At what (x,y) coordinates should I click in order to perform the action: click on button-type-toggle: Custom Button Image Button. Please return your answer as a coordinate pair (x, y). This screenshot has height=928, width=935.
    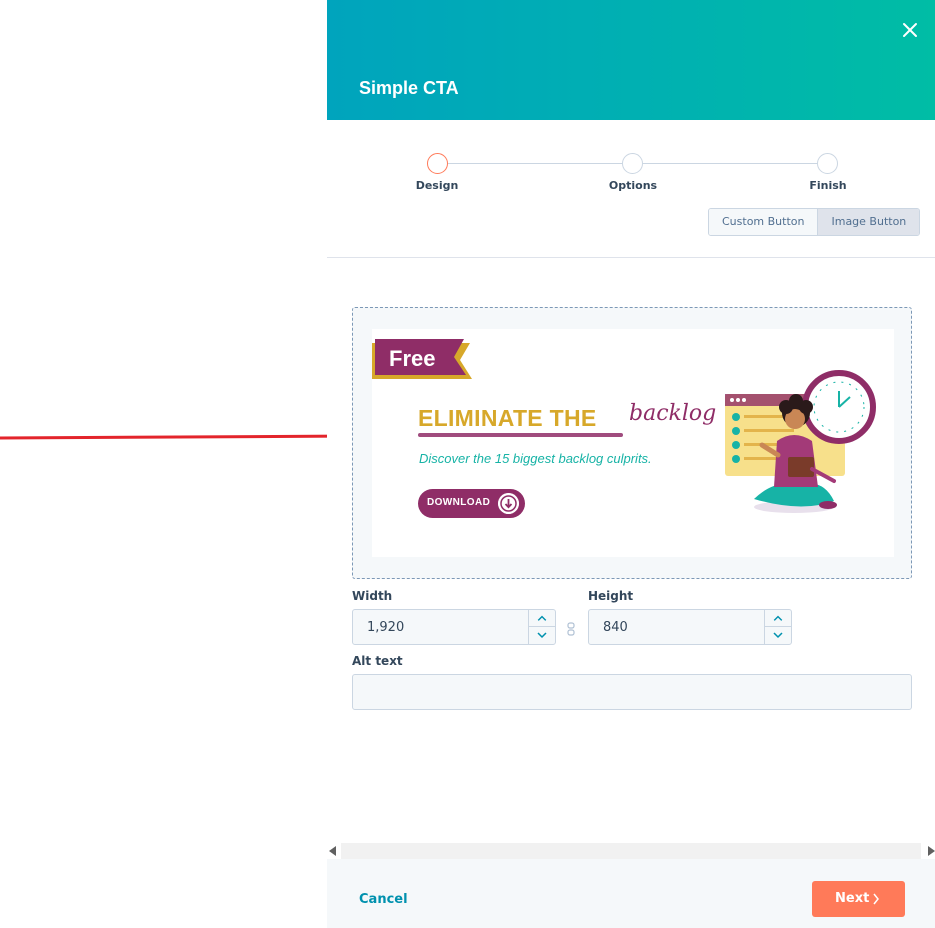
    Looking at the image, I should click on (814, 222).